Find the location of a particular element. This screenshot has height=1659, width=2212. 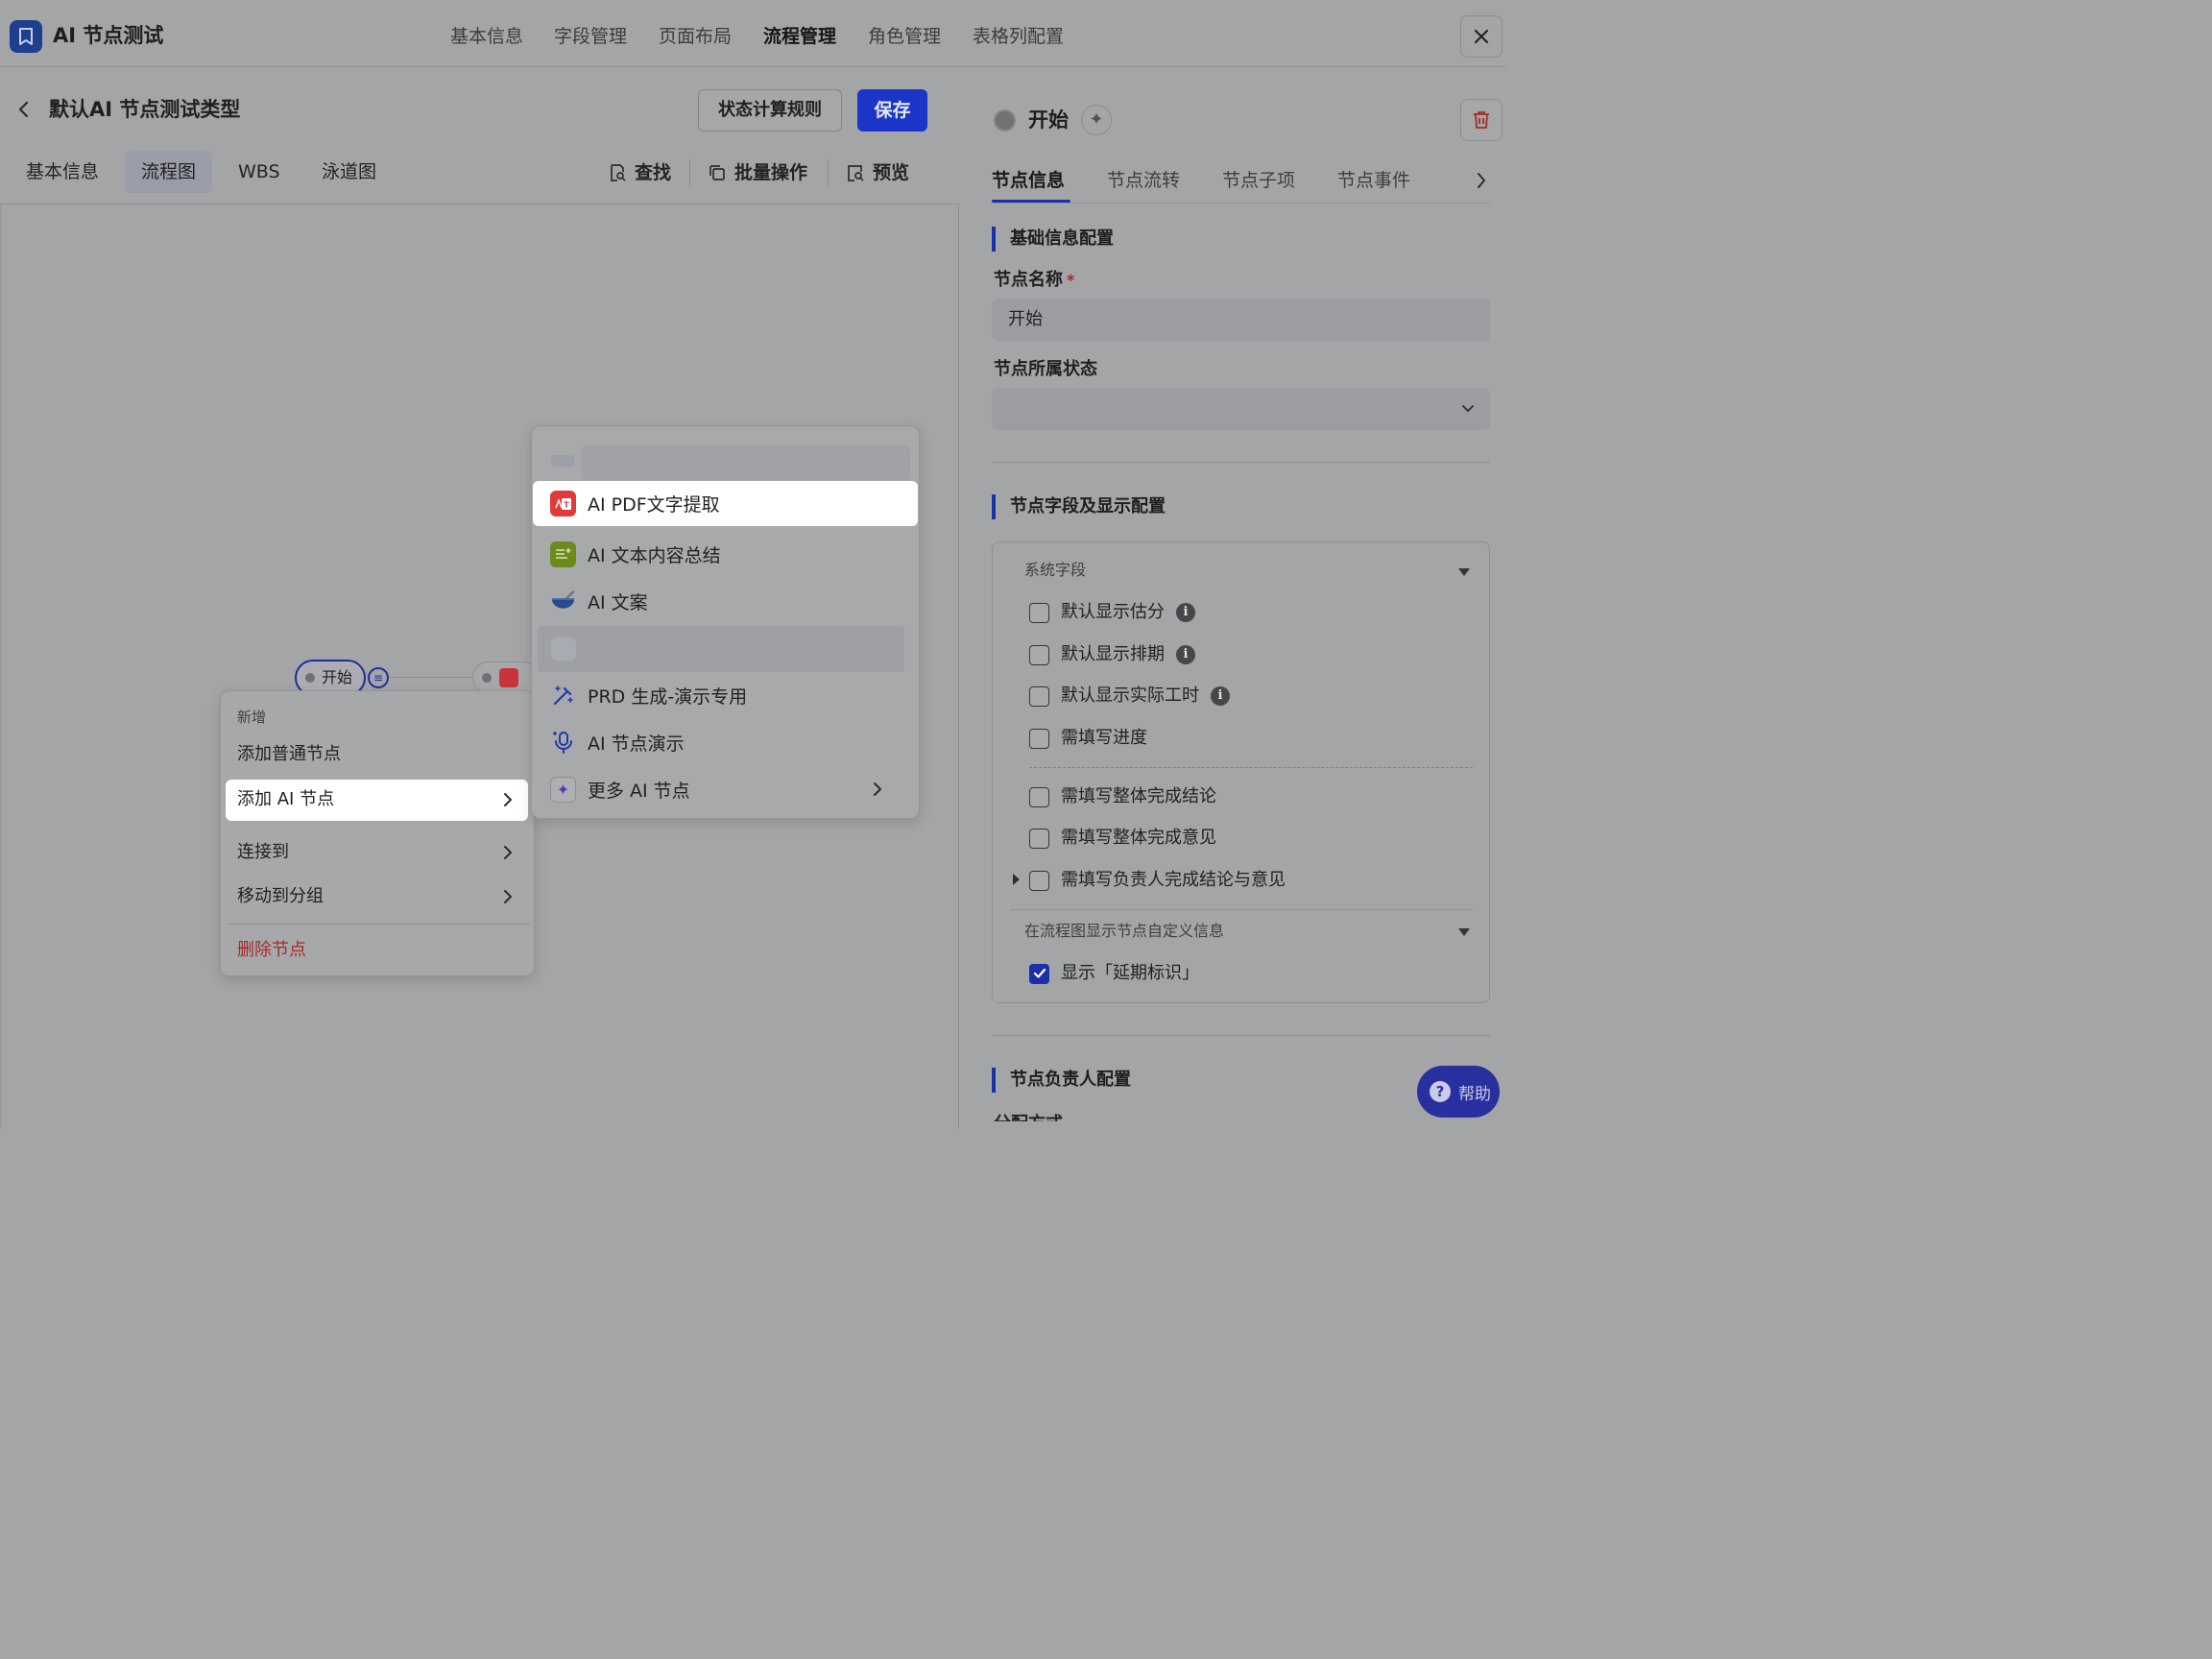

active-tab-indicator is located at coordinates (1031, 201).